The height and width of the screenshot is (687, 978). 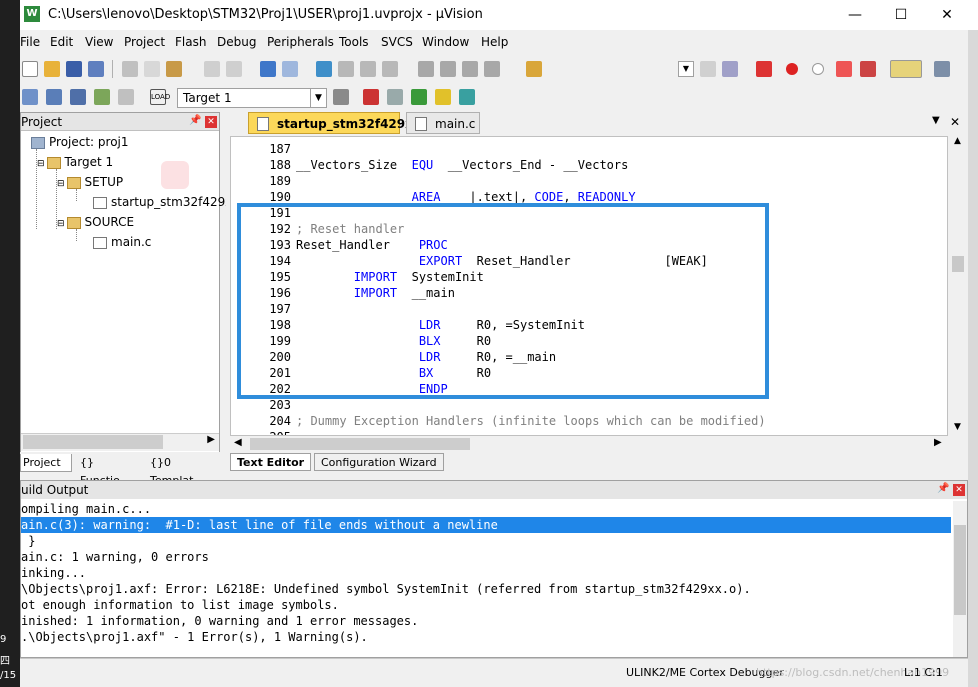 What do you see at coordinates (901, 15) in the screenshot?
I see `maximize-button: ☐` at bounding box center [901, 15].